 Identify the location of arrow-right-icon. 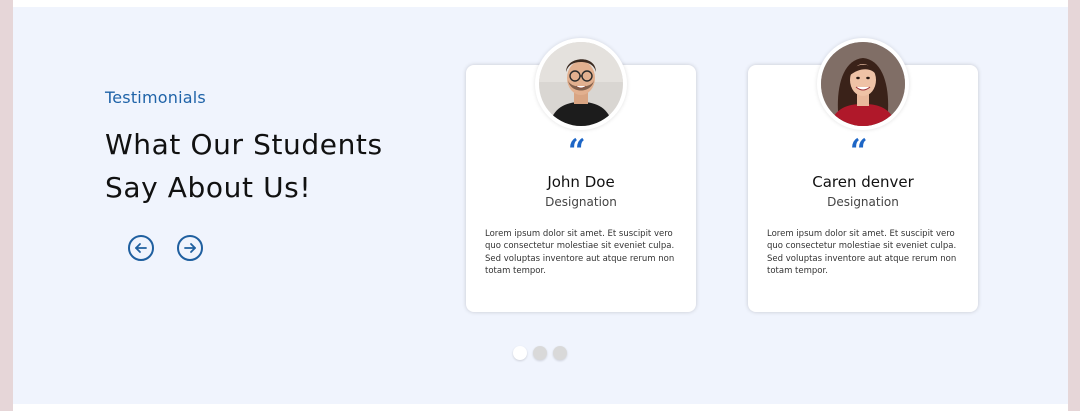
(190, 248).